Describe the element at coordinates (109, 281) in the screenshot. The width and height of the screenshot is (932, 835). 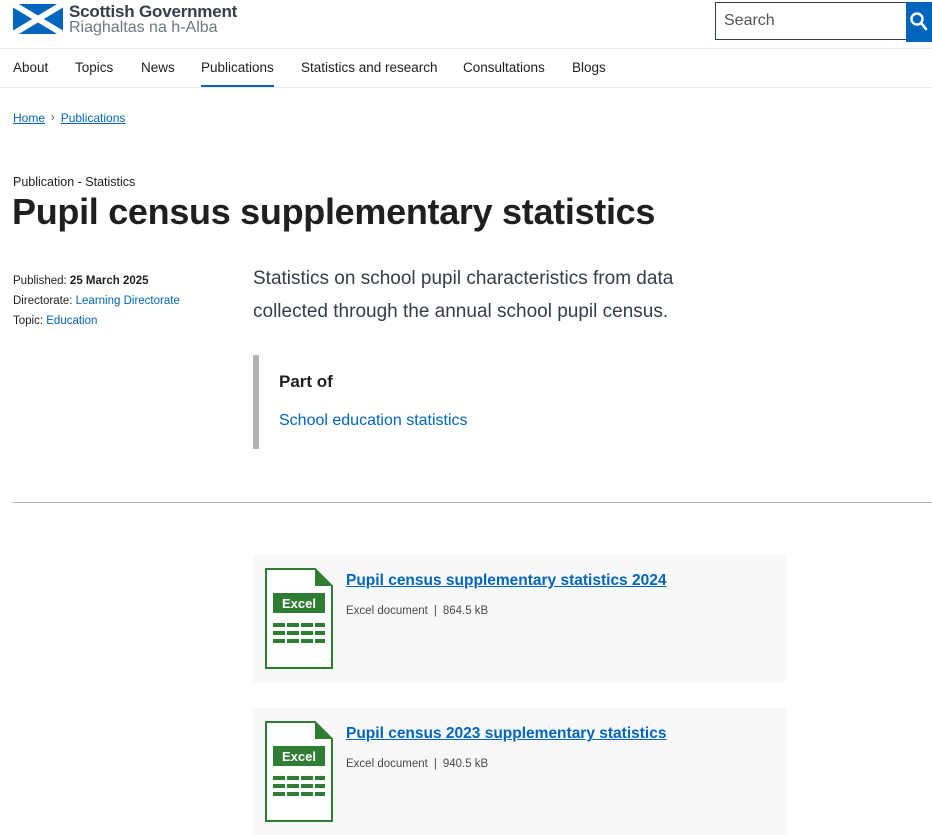
I see `published-date: 25 March 2025` at that location.